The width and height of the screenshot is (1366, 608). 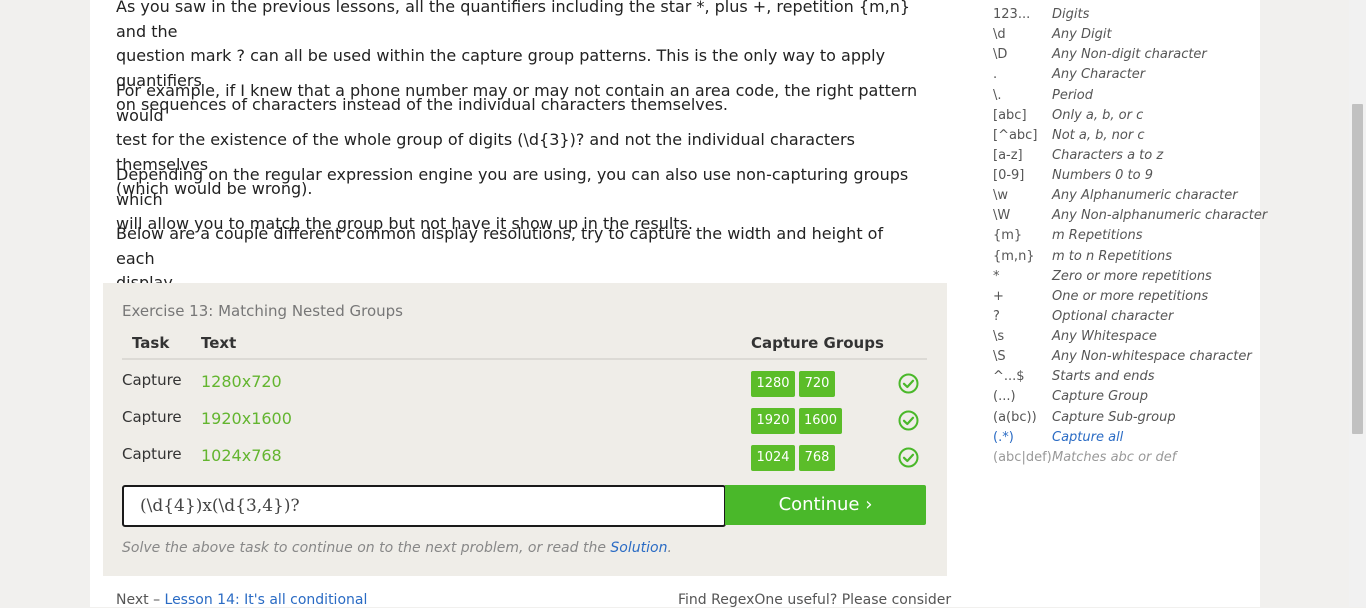 What do you see at coordinates (140, 600) in the screenshot?
I see `next-prefix: Next –` at bounding box center [140, 600].